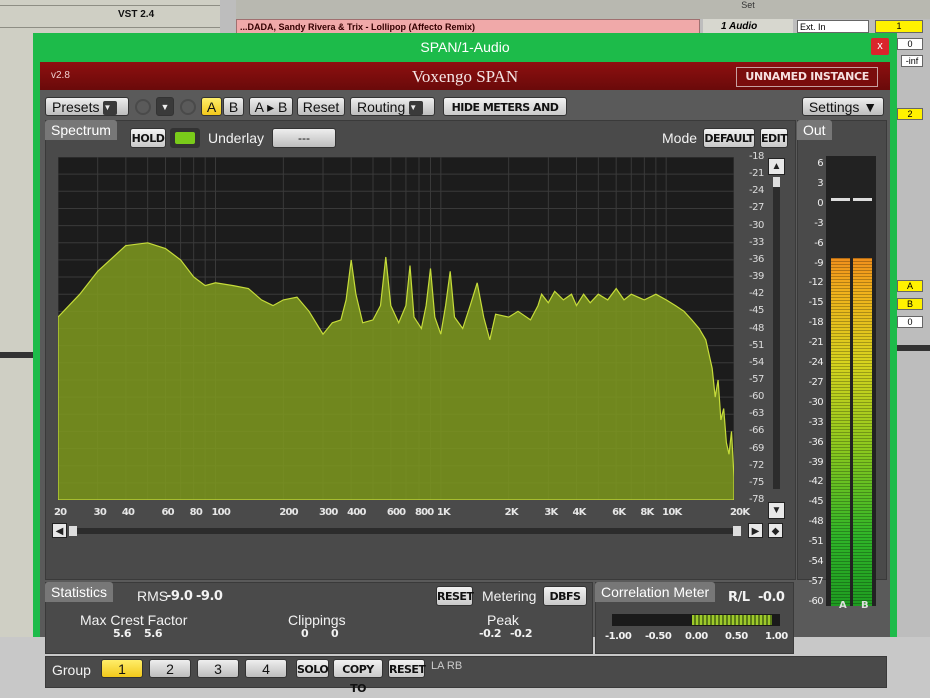  What do you see at coordinates (100, 512) in the screenshot?
I see `freq-tick-label: 30` at bounding box center [100, 512].